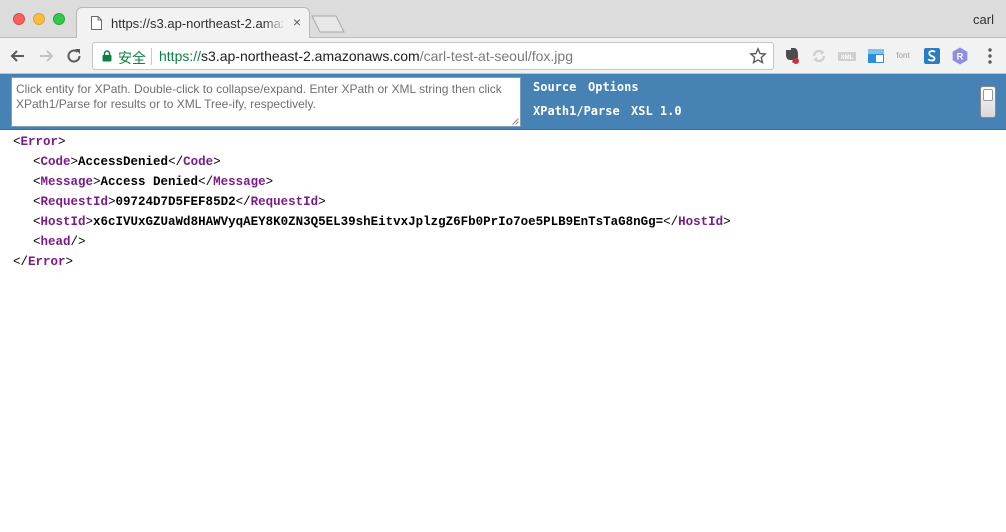 The image size is (1006, 532). Describe the element at coordinates (46, 56) in the screenshot. I see `forward-arrow-icon` at that location.